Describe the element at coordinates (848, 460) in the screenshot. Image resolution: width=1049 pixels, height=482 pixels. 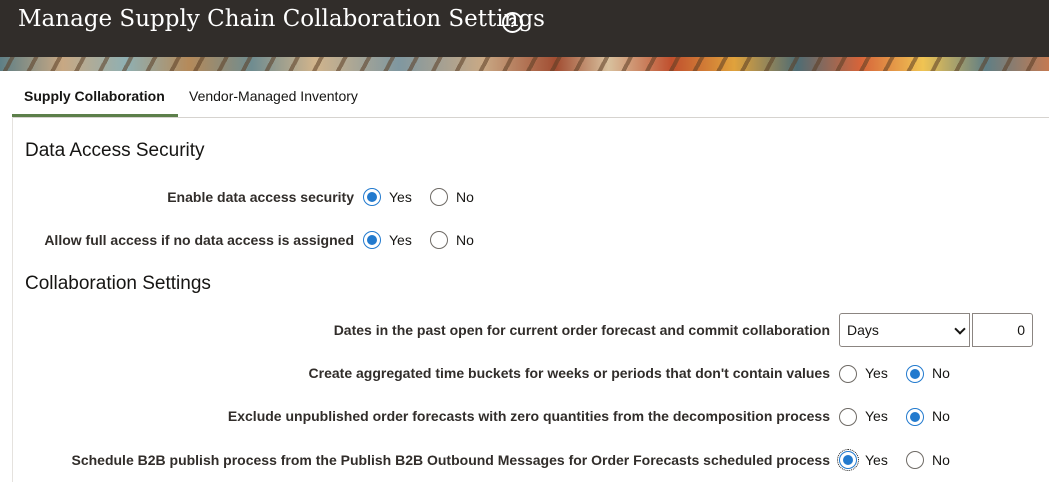
I see `schedule-b2b-publish-yes-radio` at that location.